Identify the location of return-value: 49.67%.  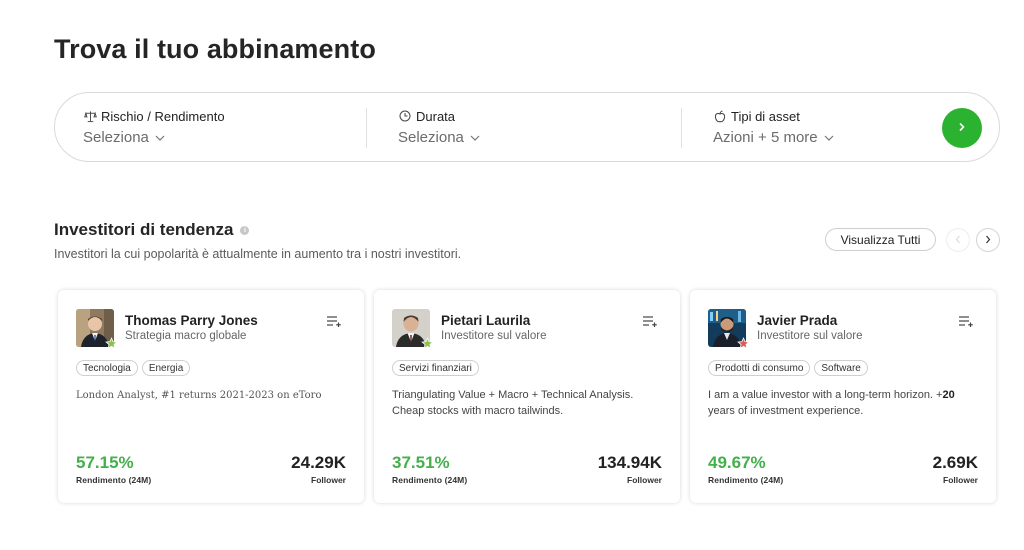
(737, 462).